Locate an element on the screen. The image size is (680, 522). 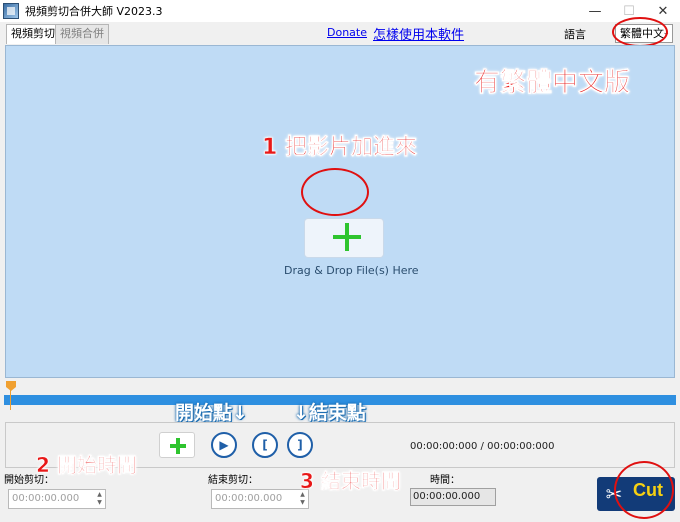
add-file-button is located at coordinates (344, 238).